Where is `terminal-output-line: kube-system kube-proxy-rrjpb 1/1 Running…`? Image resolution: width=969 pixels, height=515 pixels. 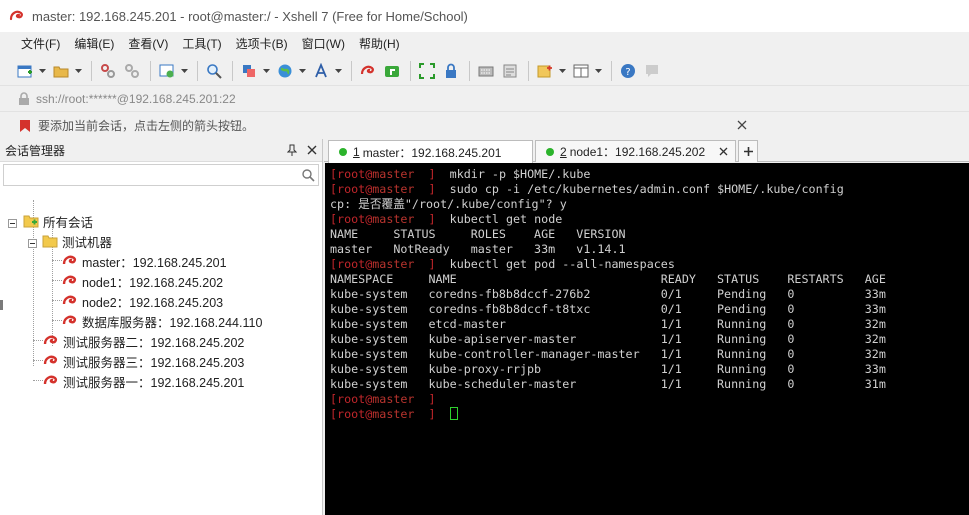 terminal-output-line: kube-system kube-proxy-rrjpb 1/1 Running… is located at coordinates (608, 369).